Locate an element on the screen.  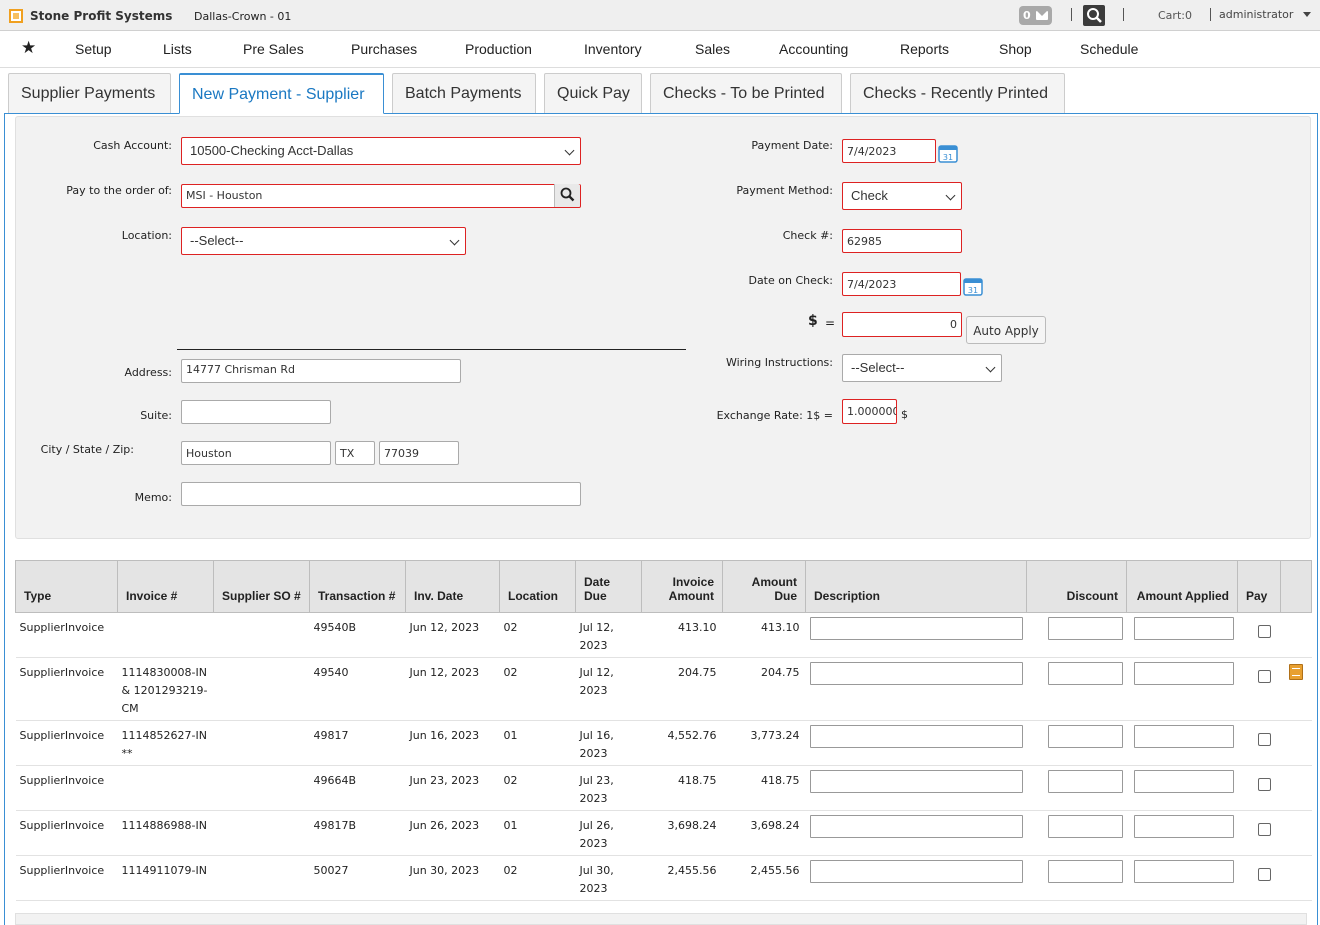
col-date-due: Date Due is located at coordinates (608, 586).